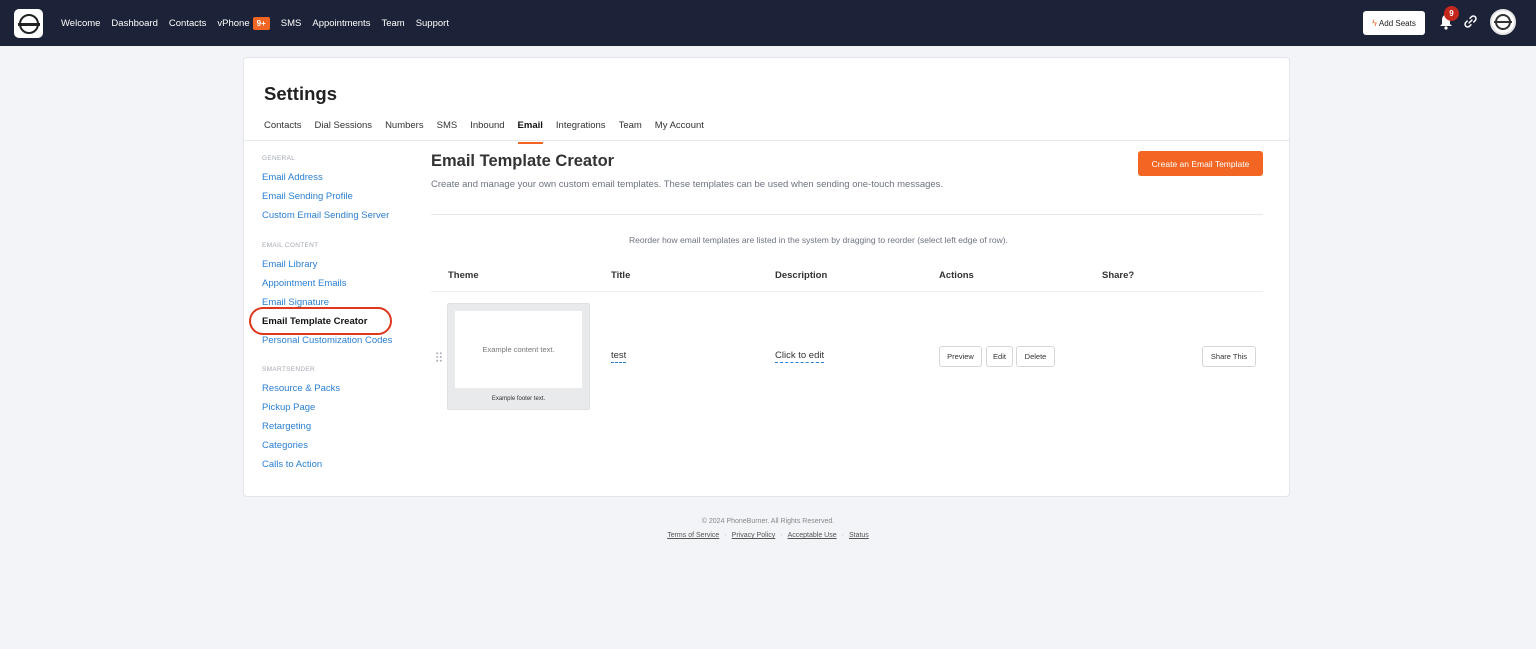  I want to click on phoneburner-logo, so click(28, 23).